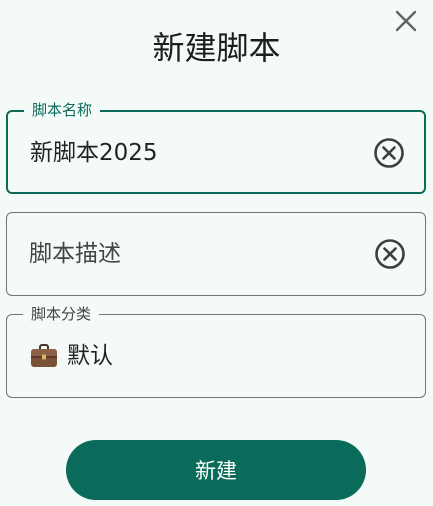 This screenshot has height=506, width=433. I want to click on category-selector: 默认, so click(71, 356).